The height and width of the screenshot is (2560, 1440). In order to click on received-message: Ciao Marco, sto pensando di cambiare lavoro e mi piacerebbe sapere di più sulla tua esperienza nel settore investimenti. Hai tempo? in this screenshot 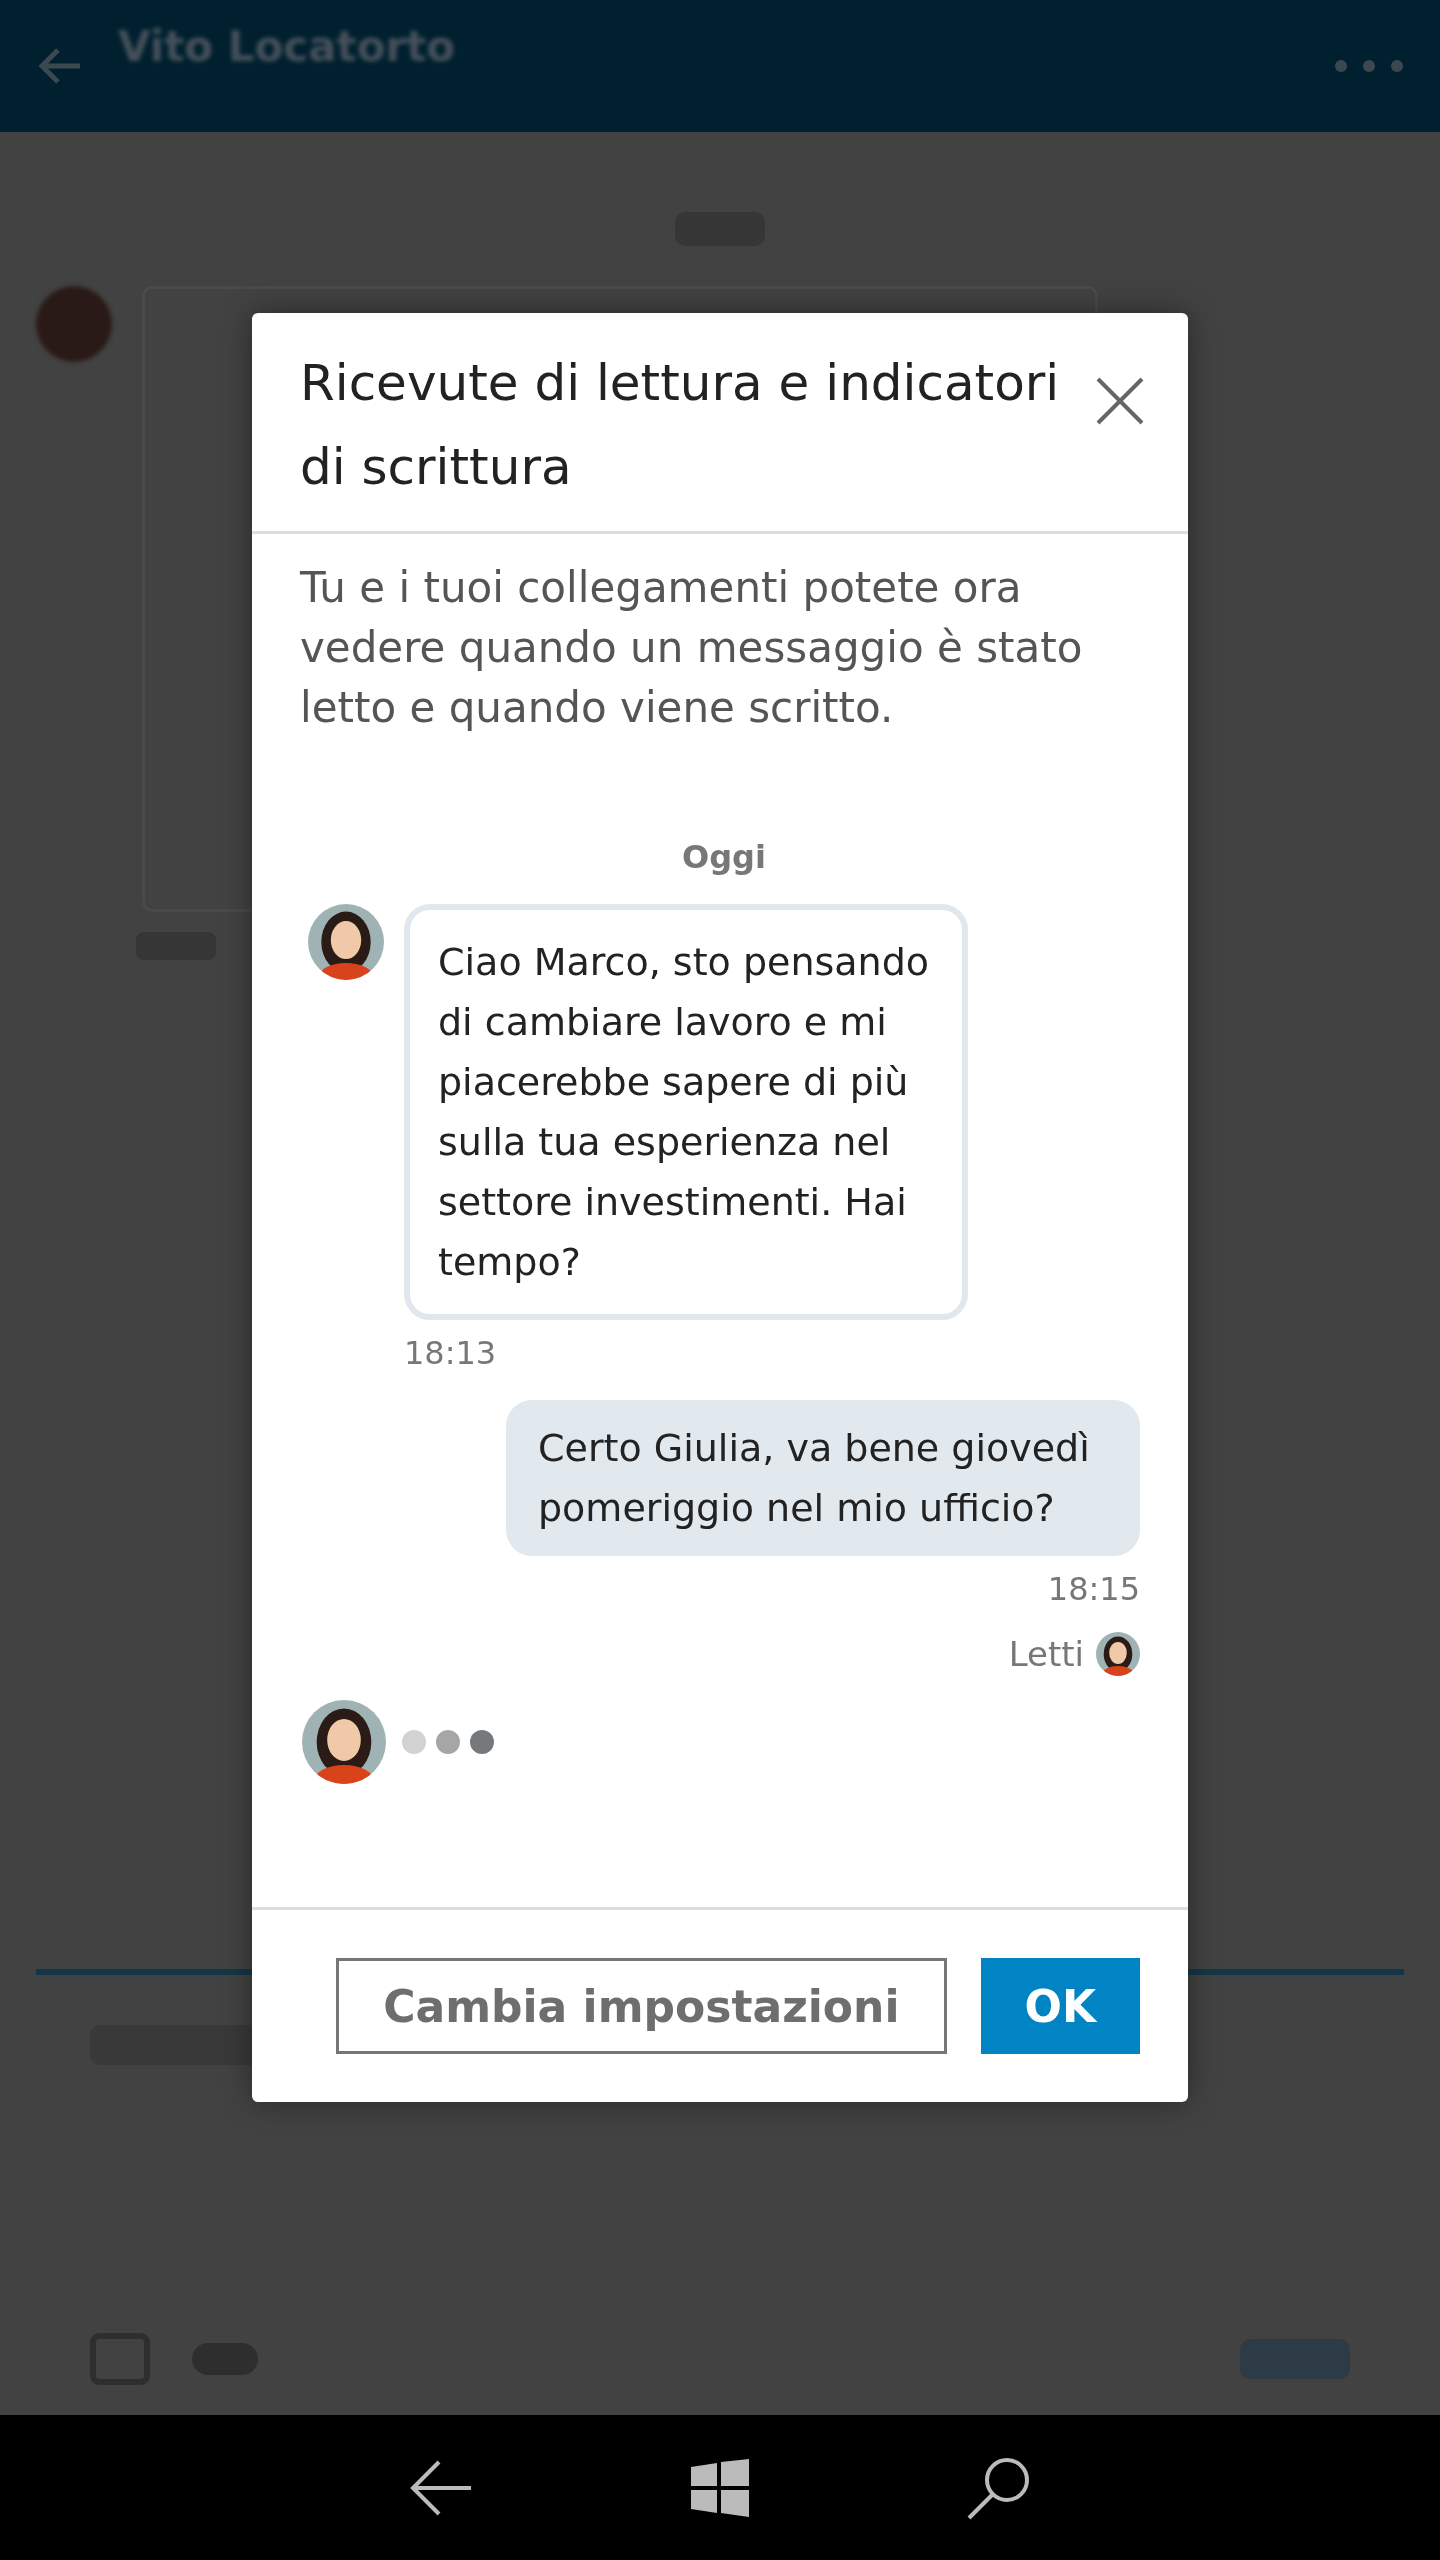, I will do `click(686, 1112)`.